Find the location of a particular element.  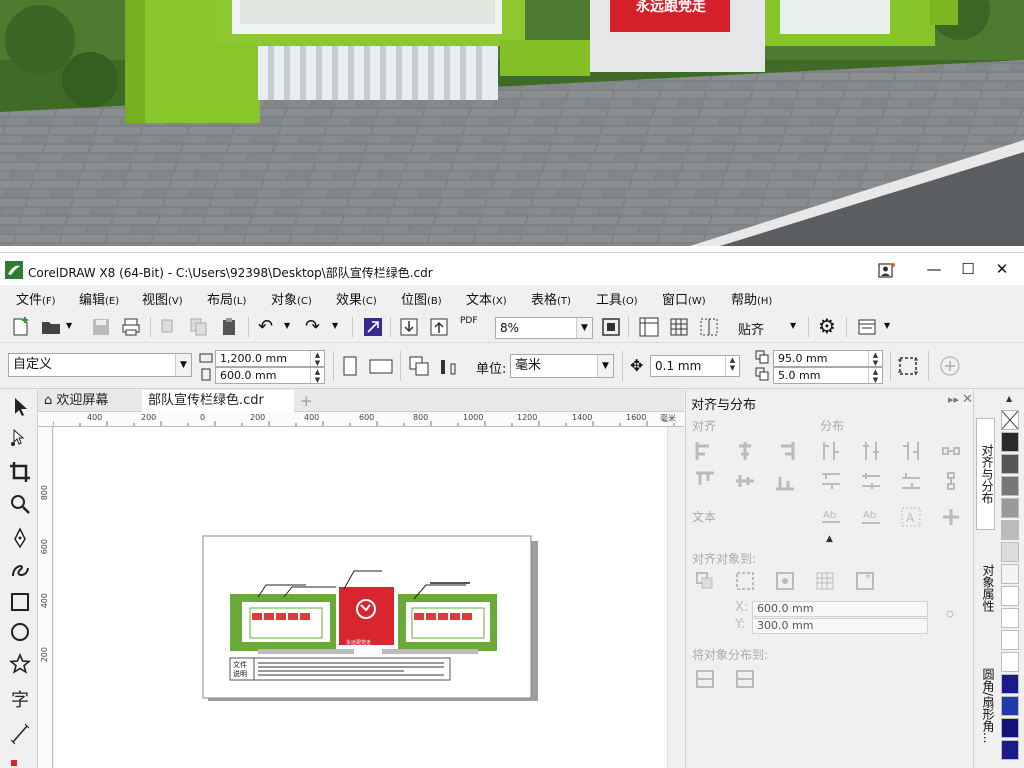

palette-scroll-up-icon: ▲ is located at coordinates (1009, 398).